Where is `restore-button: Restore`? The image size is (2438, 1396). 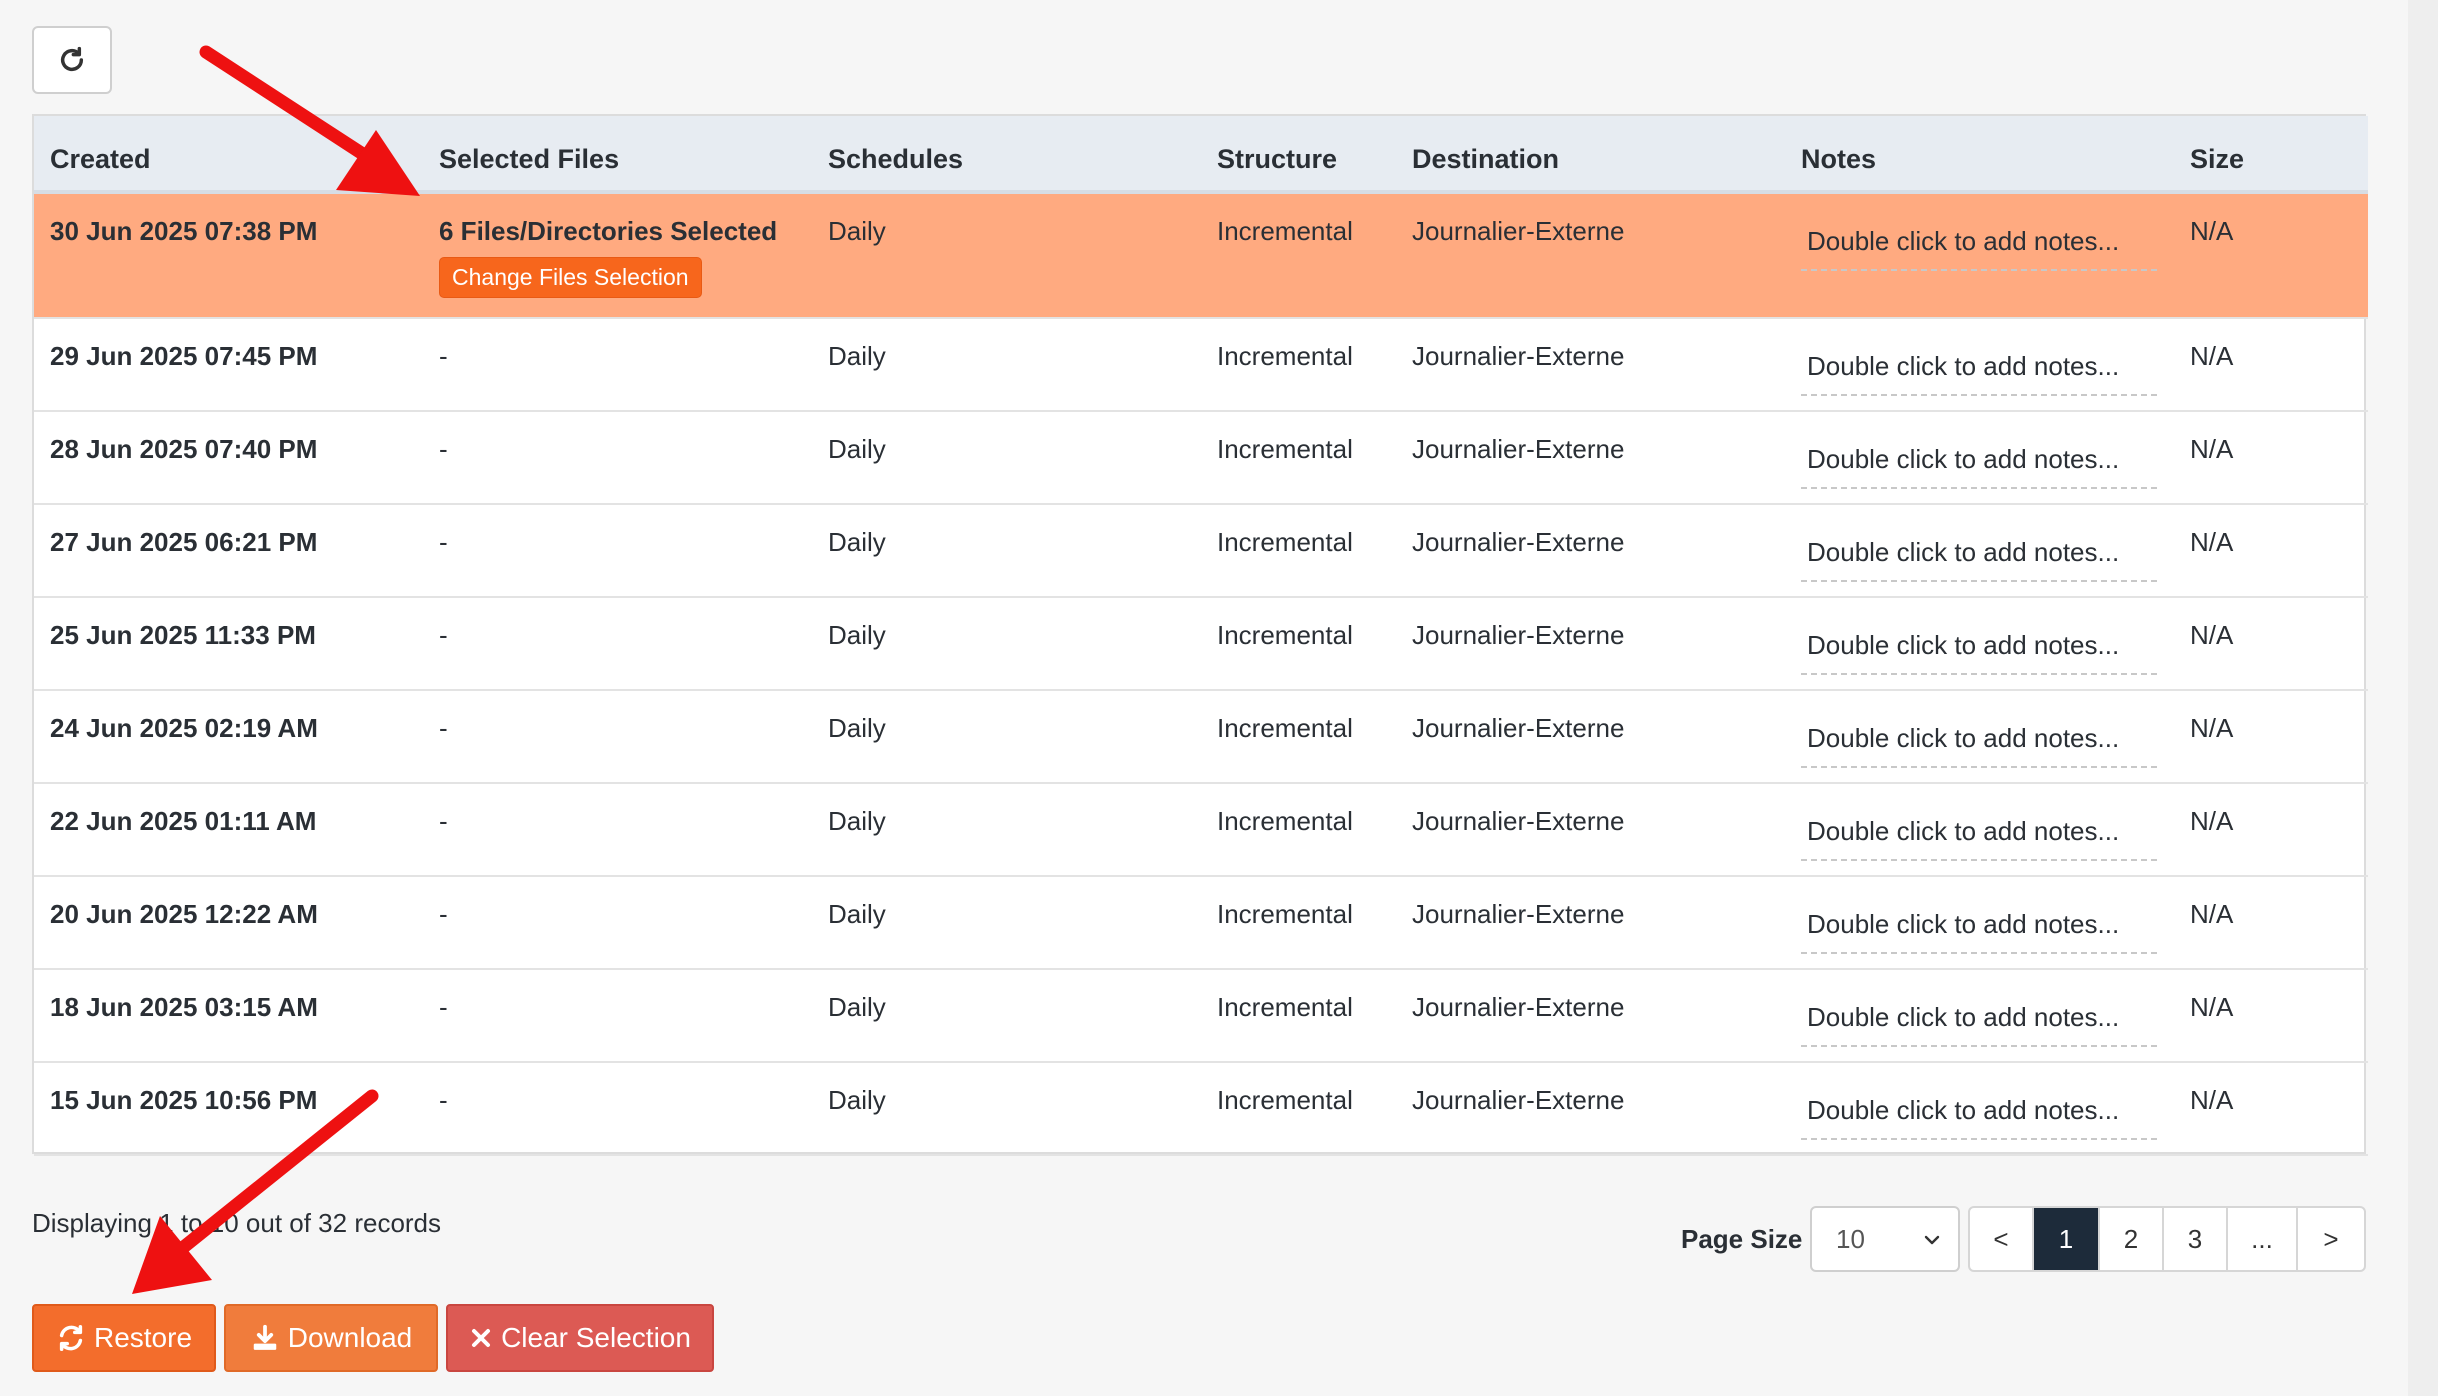
restore-button: Restore is located at coordinates (124, 1338).